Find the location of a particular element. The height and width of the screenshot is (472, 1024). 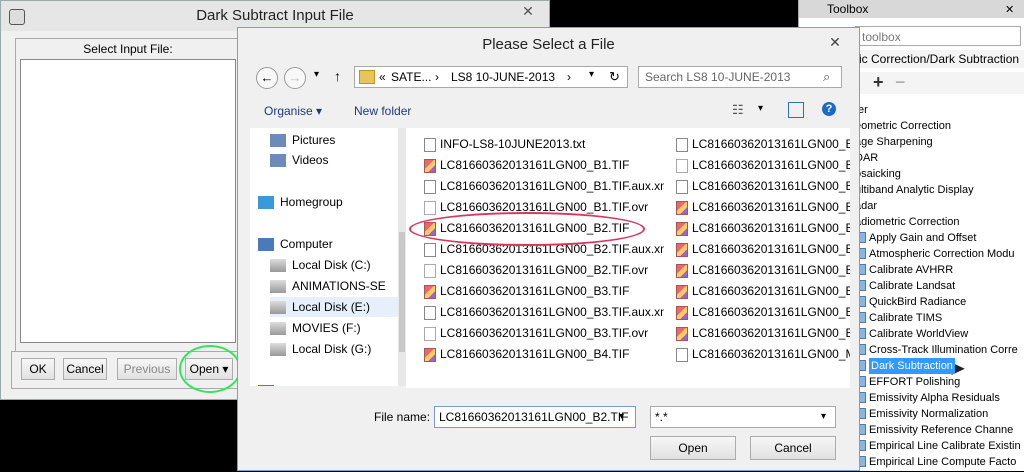

nav-item: Local Disk (G:) is located at coordinates (320, 349).